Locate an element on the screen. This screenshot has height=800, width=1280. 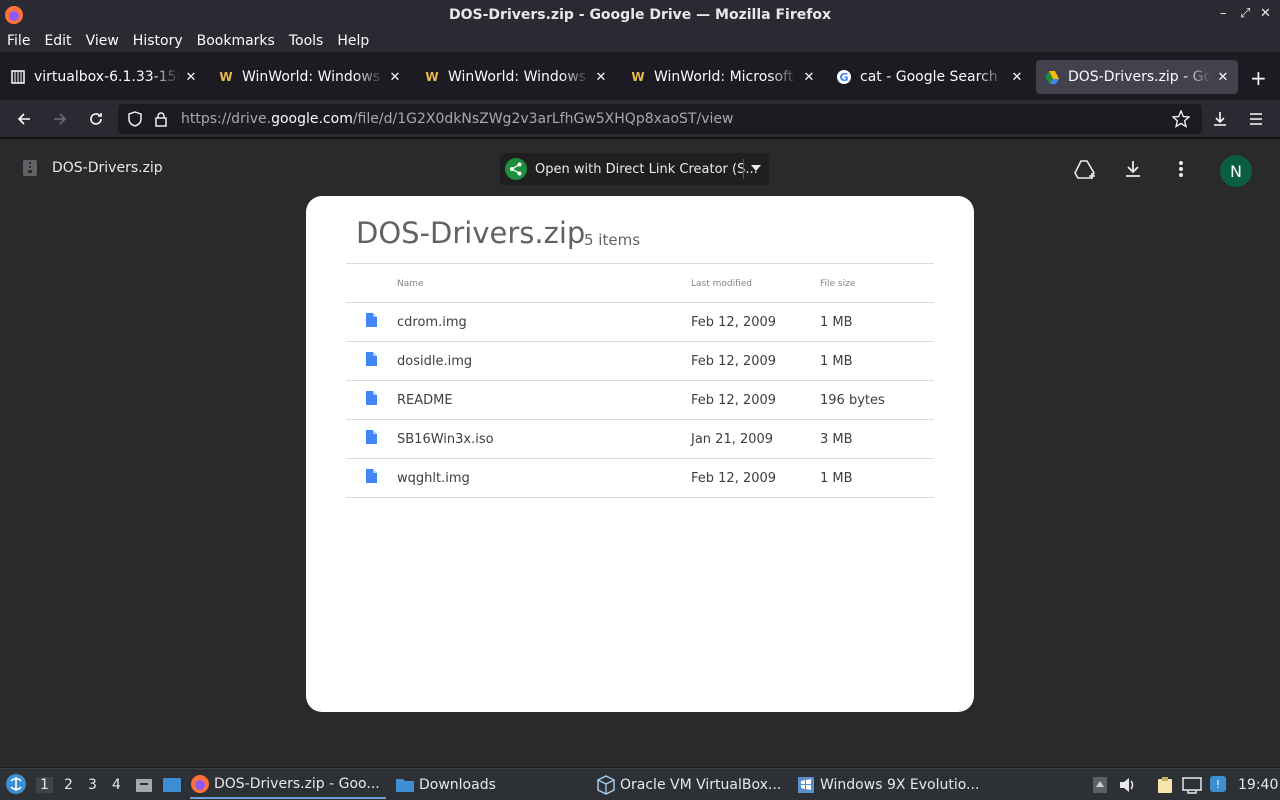
clock: 19:40 is located at coordinates (1258, 785).